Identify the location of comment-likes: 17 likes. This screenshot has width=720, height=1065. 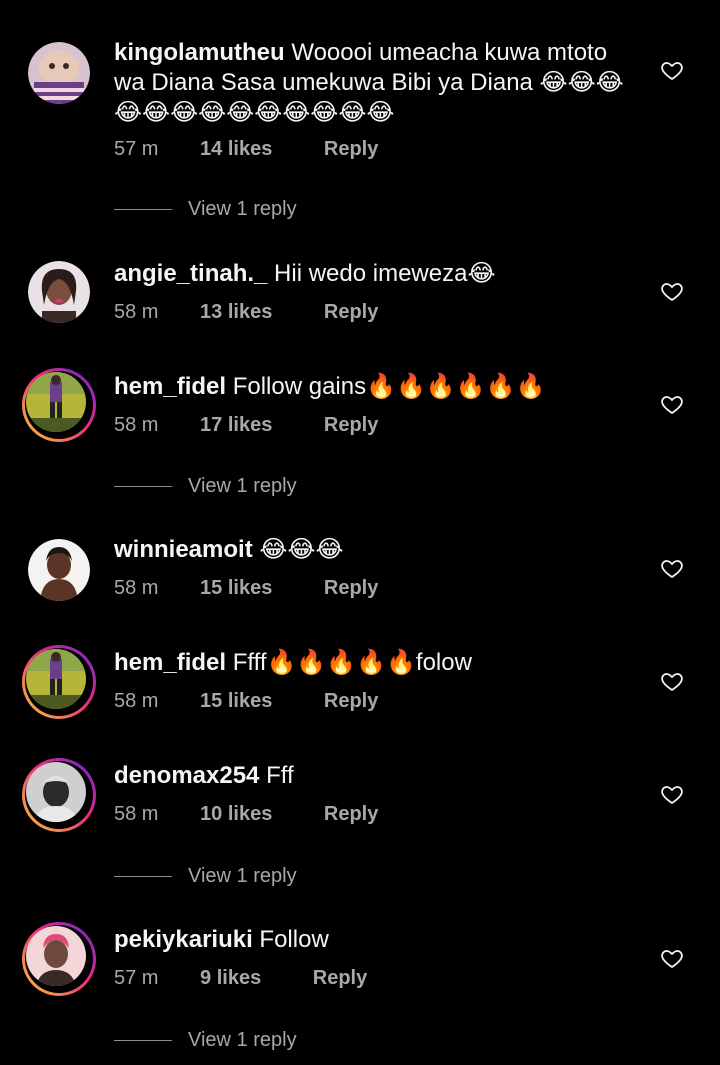
(236, 425).